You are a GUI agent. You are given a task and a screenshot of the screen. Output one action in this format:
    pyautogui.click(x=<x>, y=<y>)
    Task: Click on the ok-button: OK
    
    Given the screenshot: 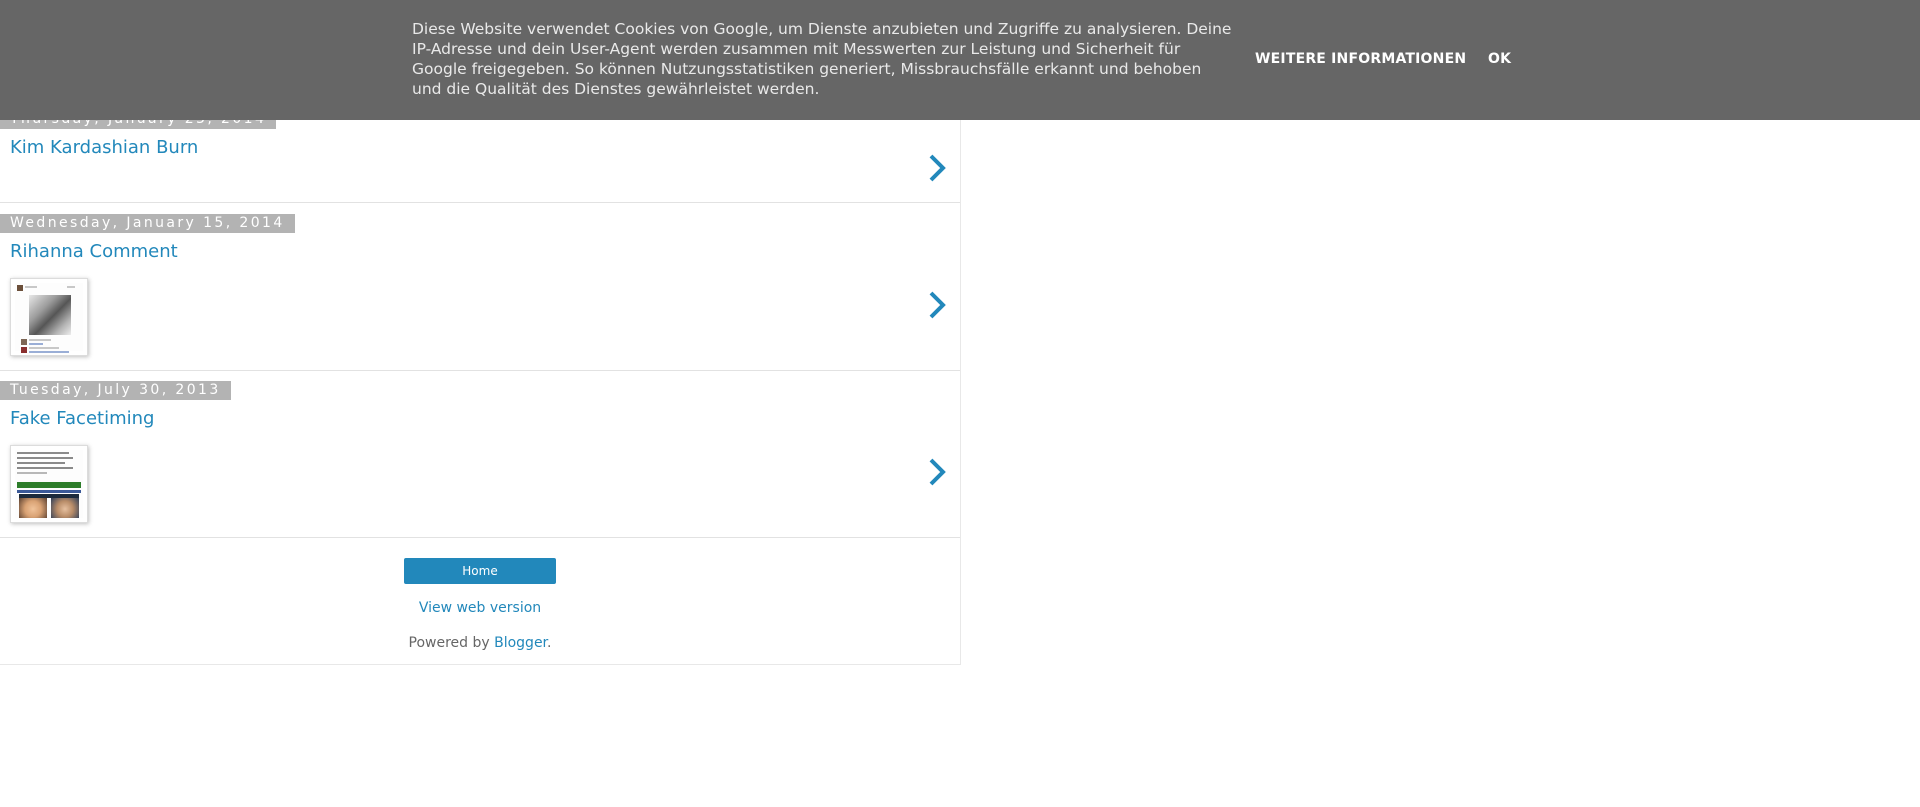 What is the action you would take?
    pyautogui.click(x=1499, y=59)
    